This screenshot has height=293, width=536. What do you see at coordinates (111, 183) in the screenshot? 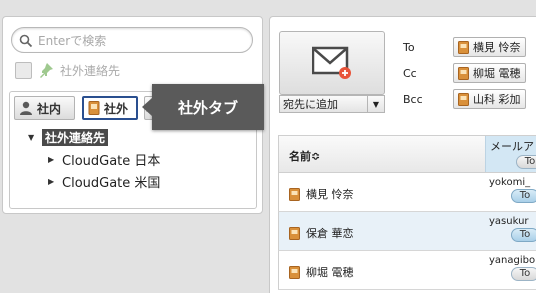
I see `tree-child-label: CloudGate 米国` at bounding box center [111, 183].